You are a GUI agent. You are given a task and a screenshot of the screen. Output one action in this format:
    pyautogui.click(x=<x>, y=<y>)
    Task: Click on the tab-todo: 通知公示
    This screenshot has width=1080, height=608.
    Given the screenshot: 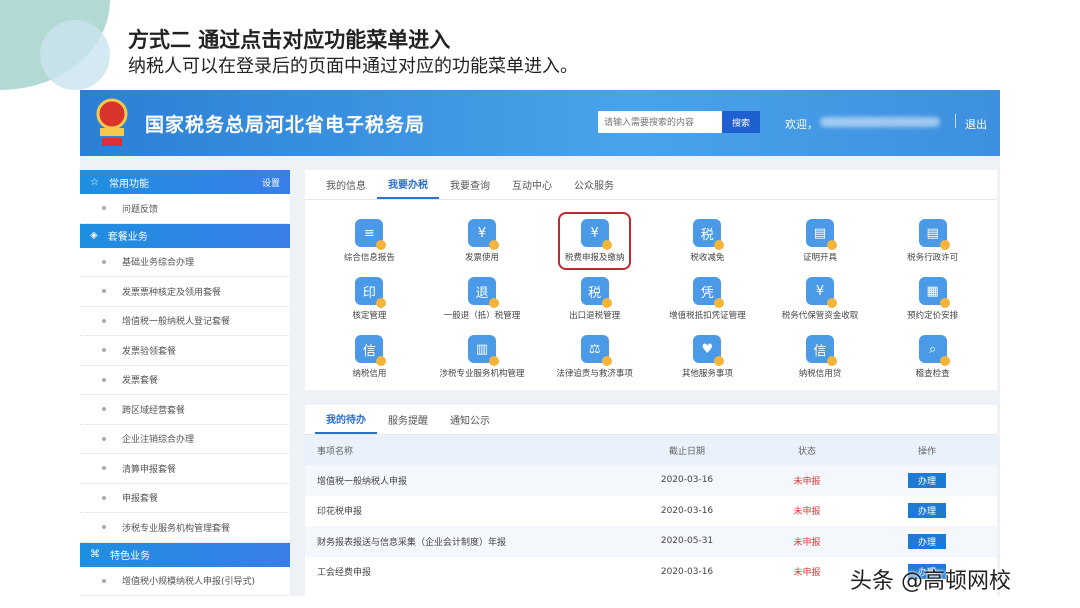 What is the action you would take?
    pyautogui.click(x=470, y=419)
    